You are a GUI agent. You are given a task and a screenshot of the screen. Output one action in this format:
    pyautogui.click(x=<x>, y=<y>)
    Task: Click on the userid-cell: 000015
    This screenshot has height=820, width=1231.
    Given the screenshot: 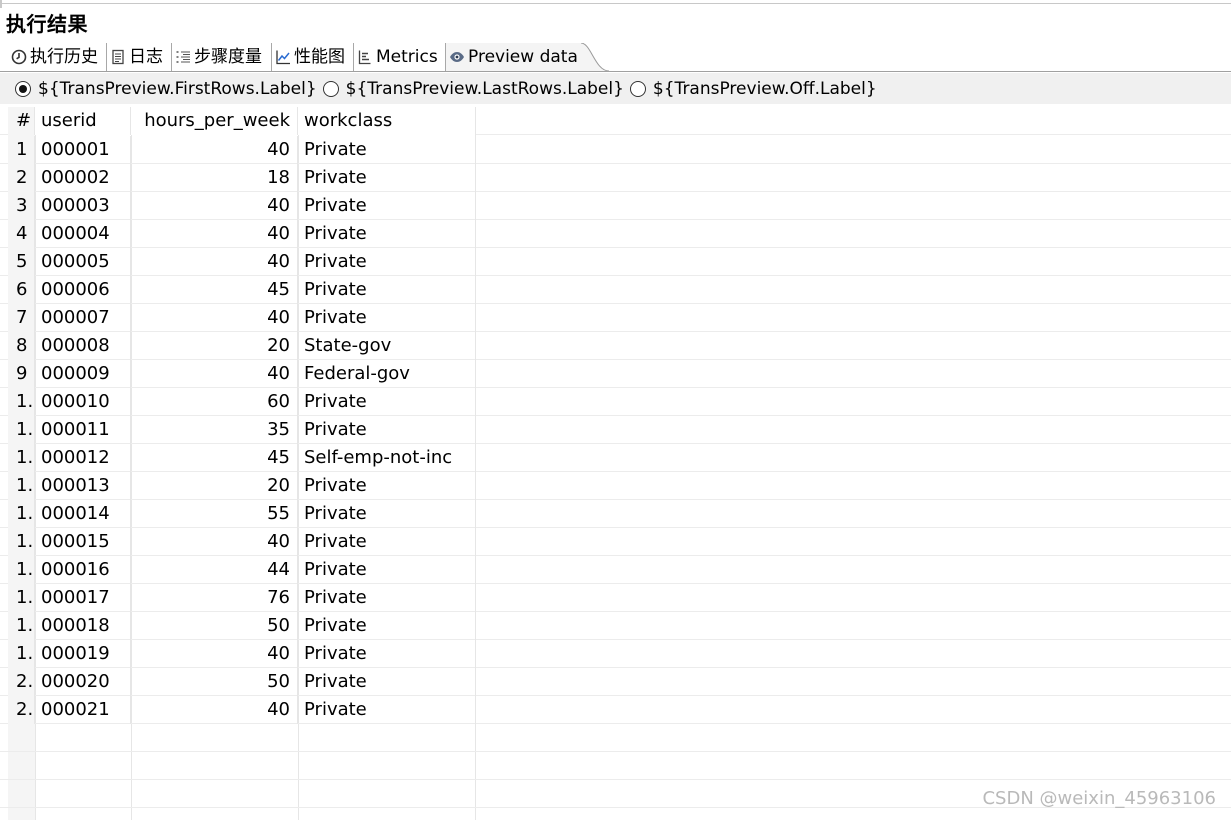 What is the action you would take?
    pyautogui.click(x=83, y=542)
    